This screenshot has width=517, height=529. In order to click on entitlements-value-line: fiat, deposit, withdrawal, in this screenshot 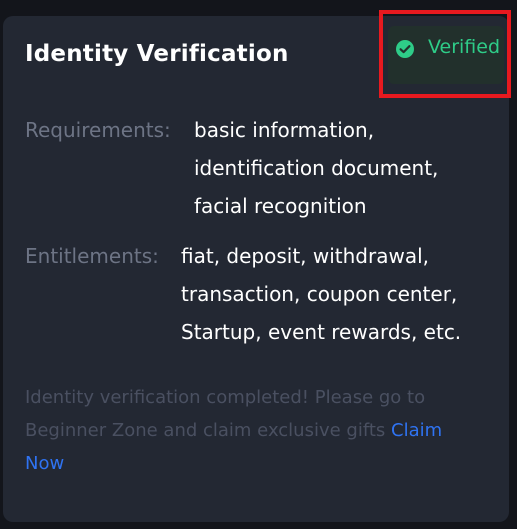, I will do `click(305, 256)`.